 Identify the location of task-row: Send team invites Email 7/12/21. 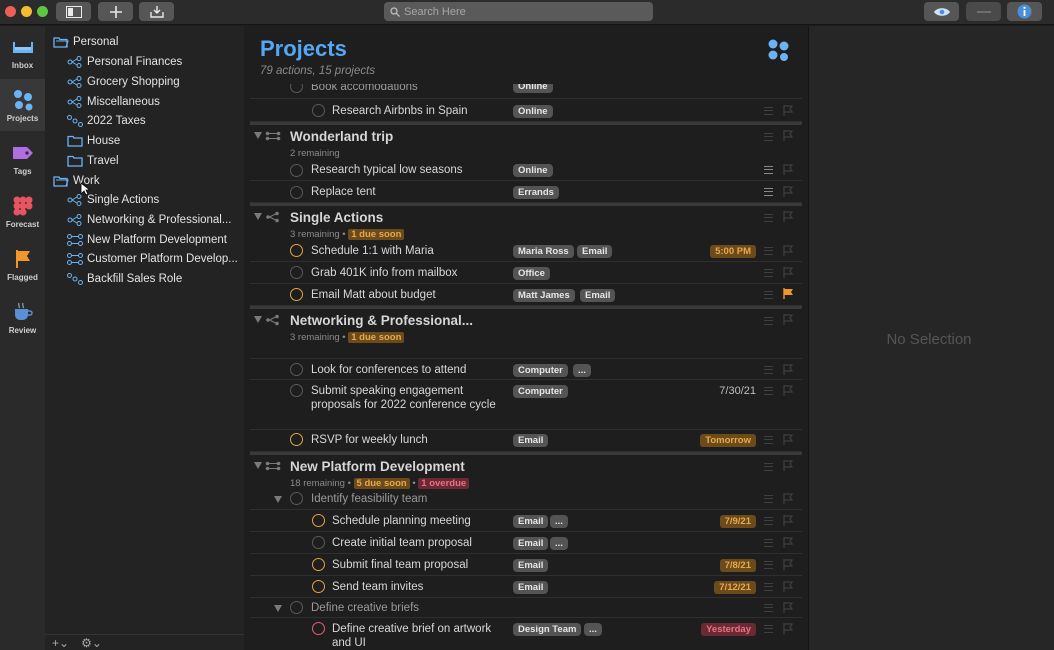
(526, 587).